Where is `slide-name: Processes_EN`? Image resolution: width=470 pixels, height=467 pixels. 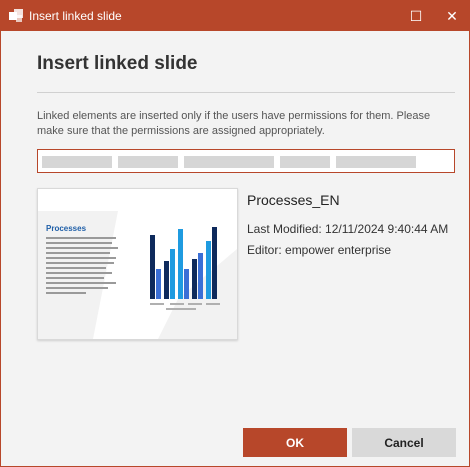 slide-name: Processes_EN is located at coordinates (293, 200).